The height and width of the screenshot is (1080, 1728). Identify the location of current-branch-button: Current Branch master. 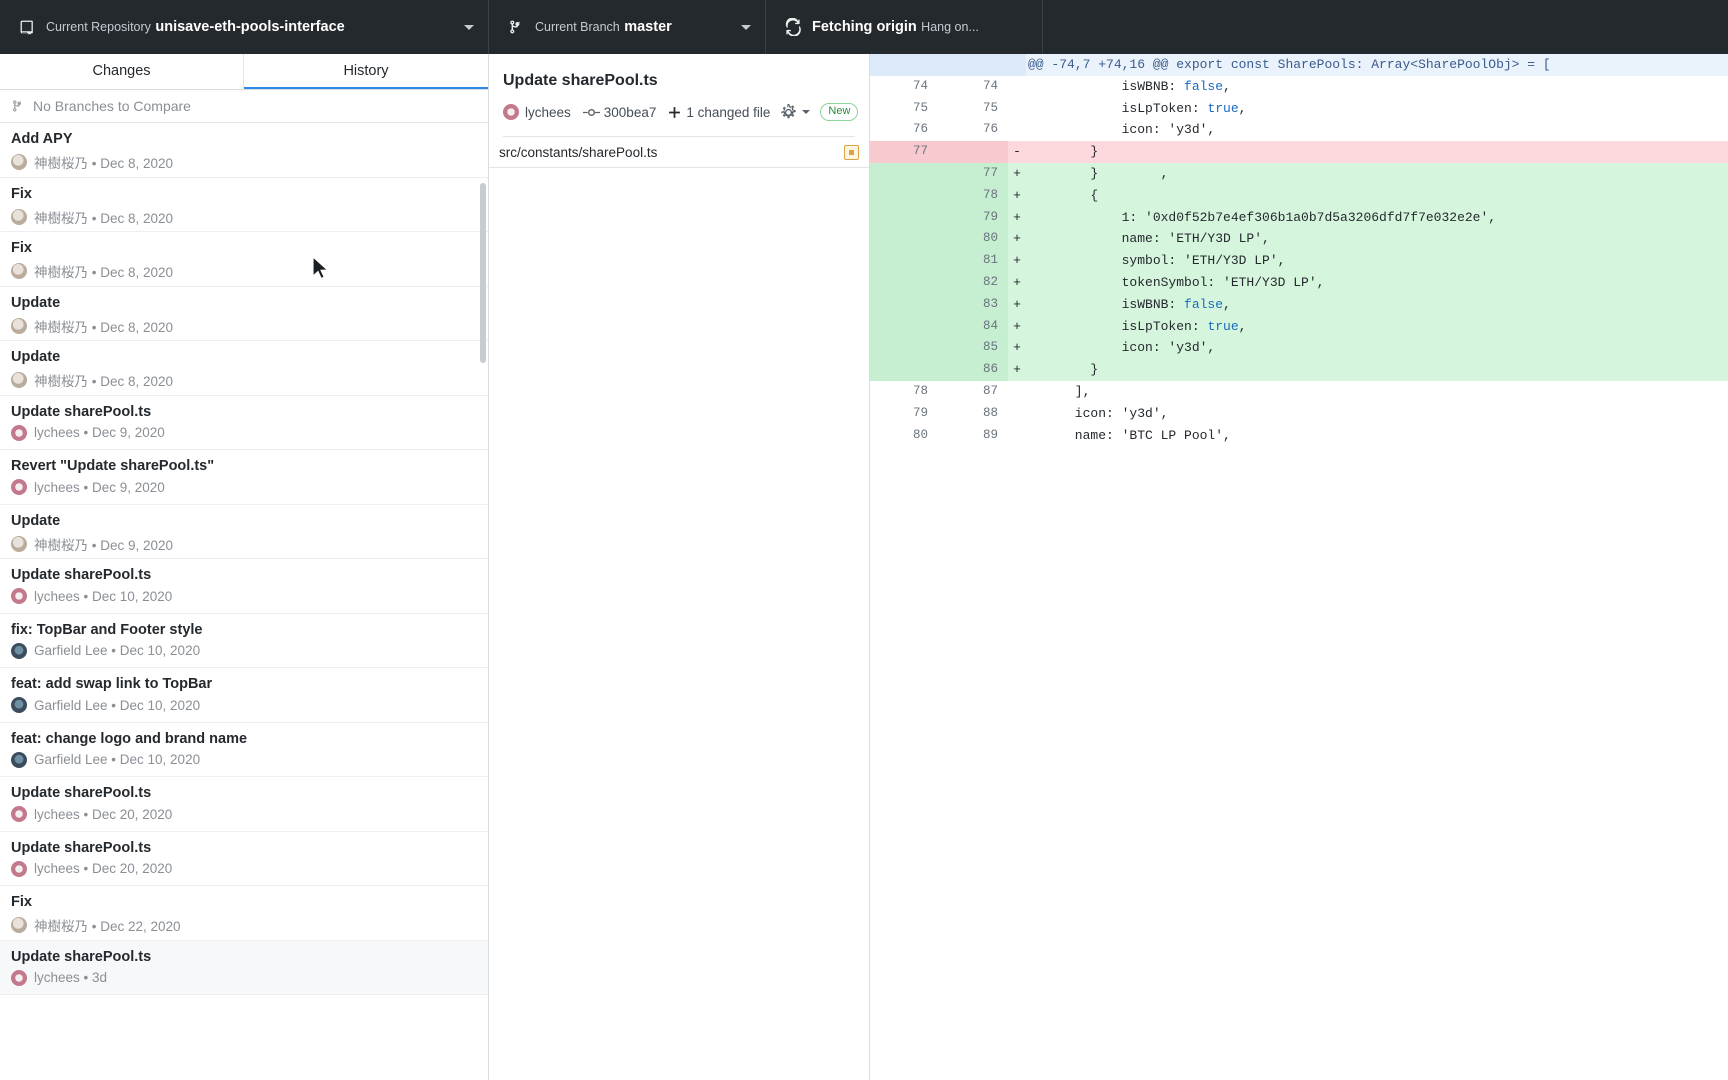
(627, 27).